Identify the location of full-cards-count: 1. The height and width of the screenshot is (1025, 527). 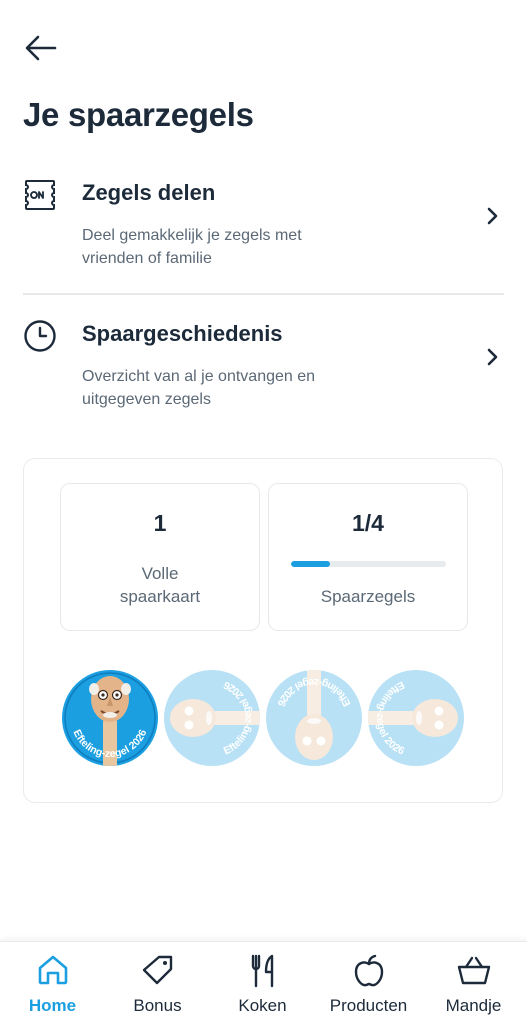
(160, 523).